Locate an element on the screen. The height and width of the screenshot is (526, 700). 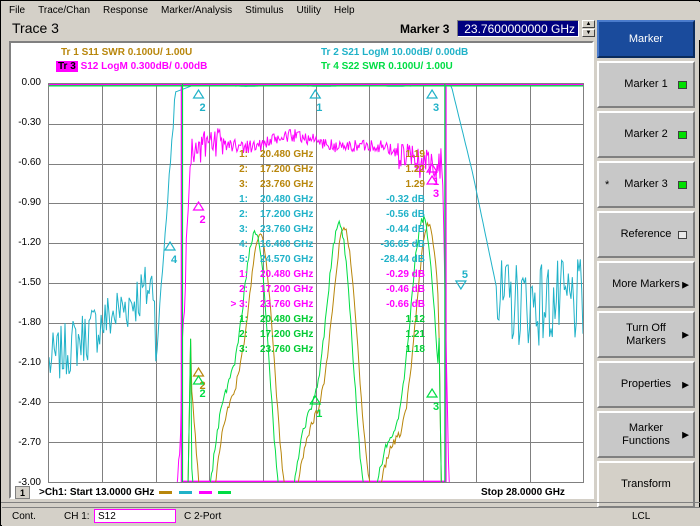
trace-legend-1: Tr 1 S11 SWR 0.100U/ 1.00U is located at coordinates (126, 52).